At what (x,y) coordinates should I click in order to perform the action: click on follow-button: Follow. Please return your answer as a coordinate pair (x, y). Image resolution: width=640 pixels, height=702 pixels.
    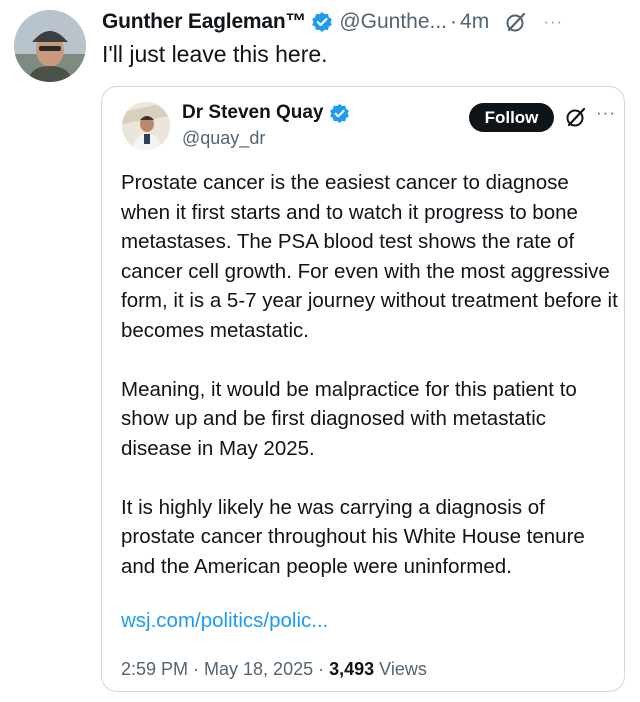
    Looking at the image, I should click on (511, 117).